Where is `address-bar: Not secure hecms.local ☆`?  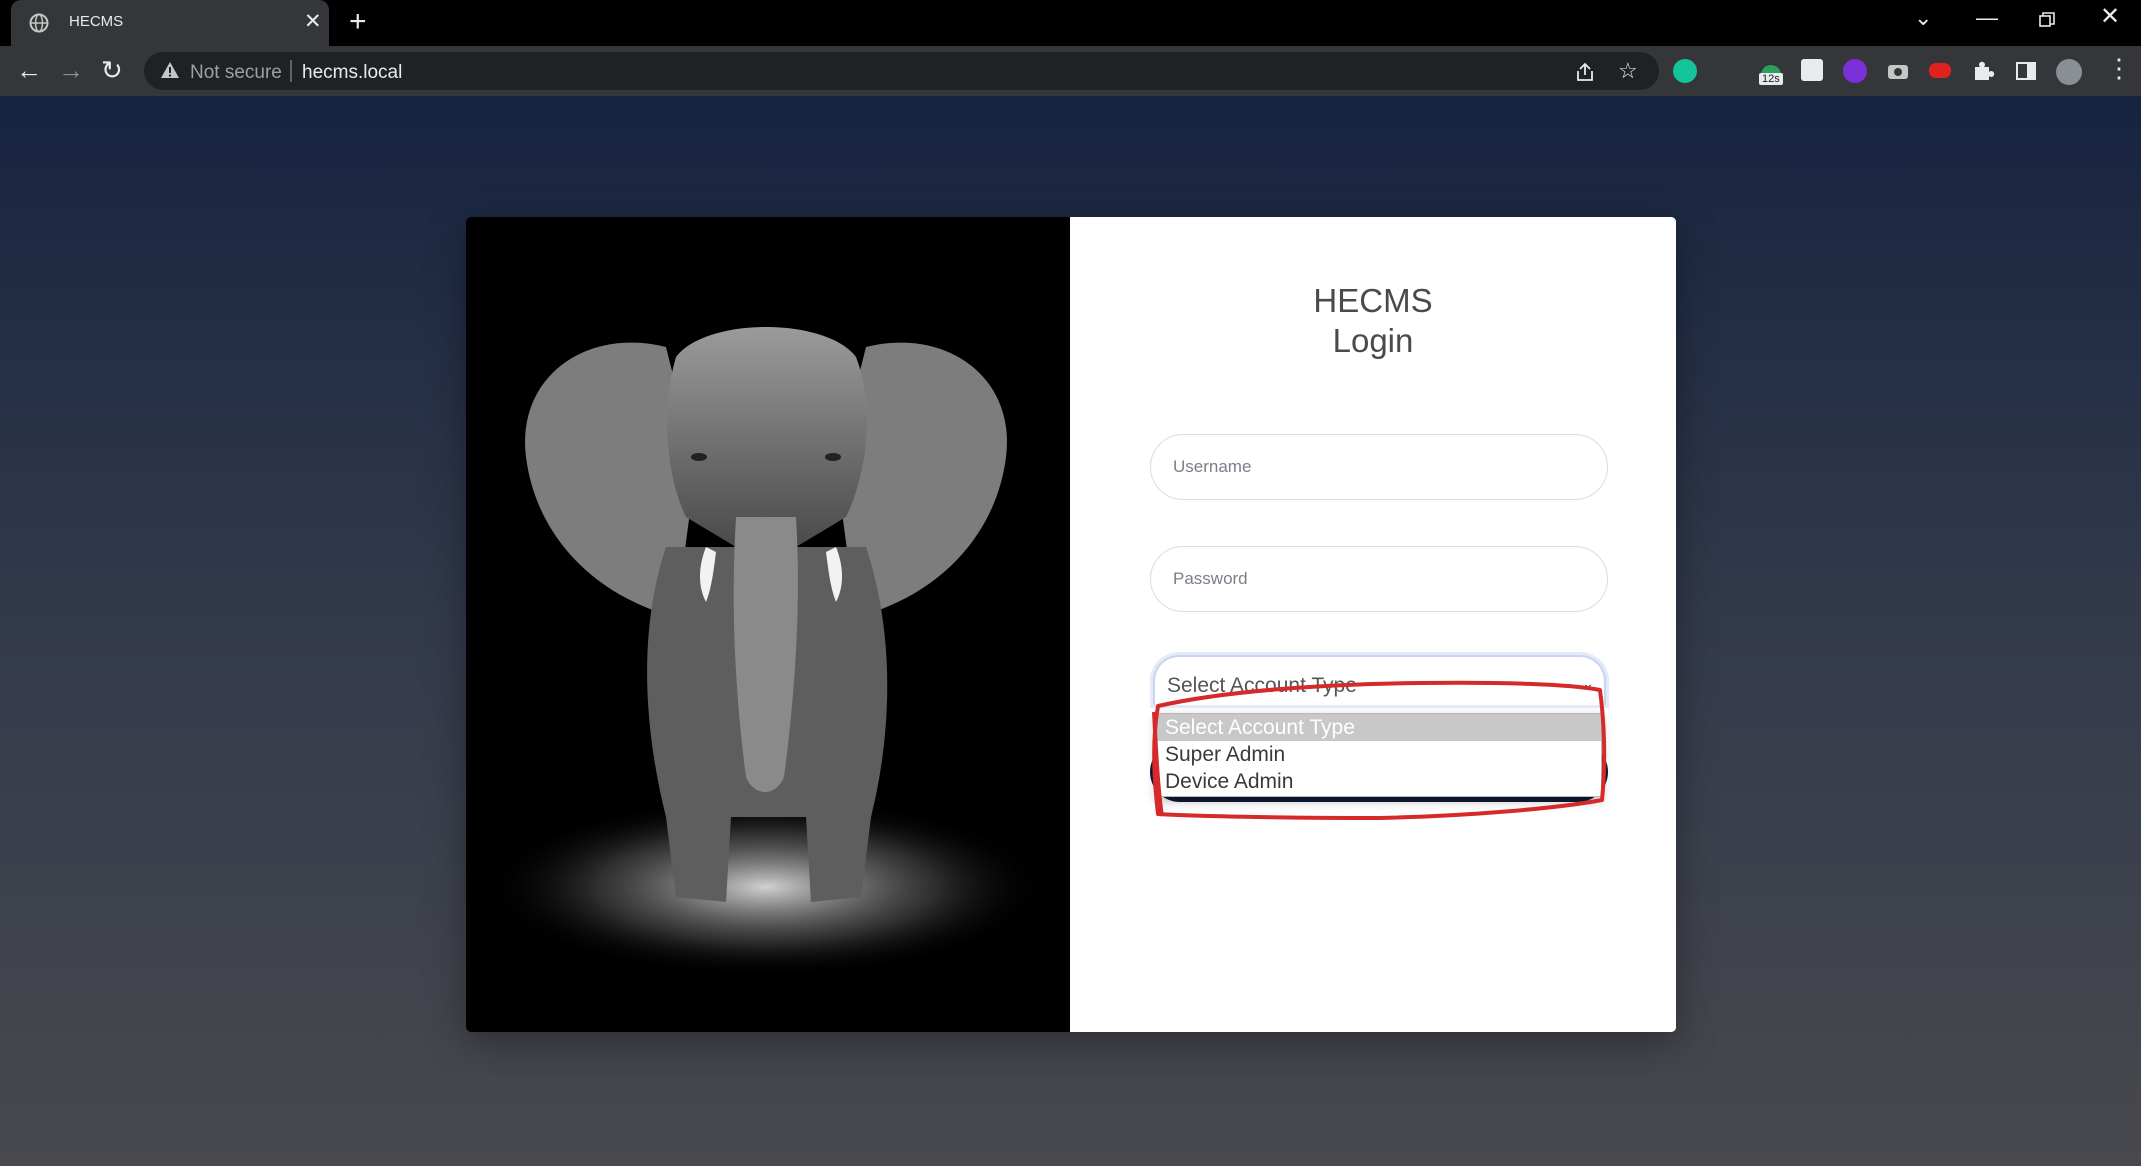
address-bar: Not secure hecms.local ☆ is located at coordinates (901, 71).